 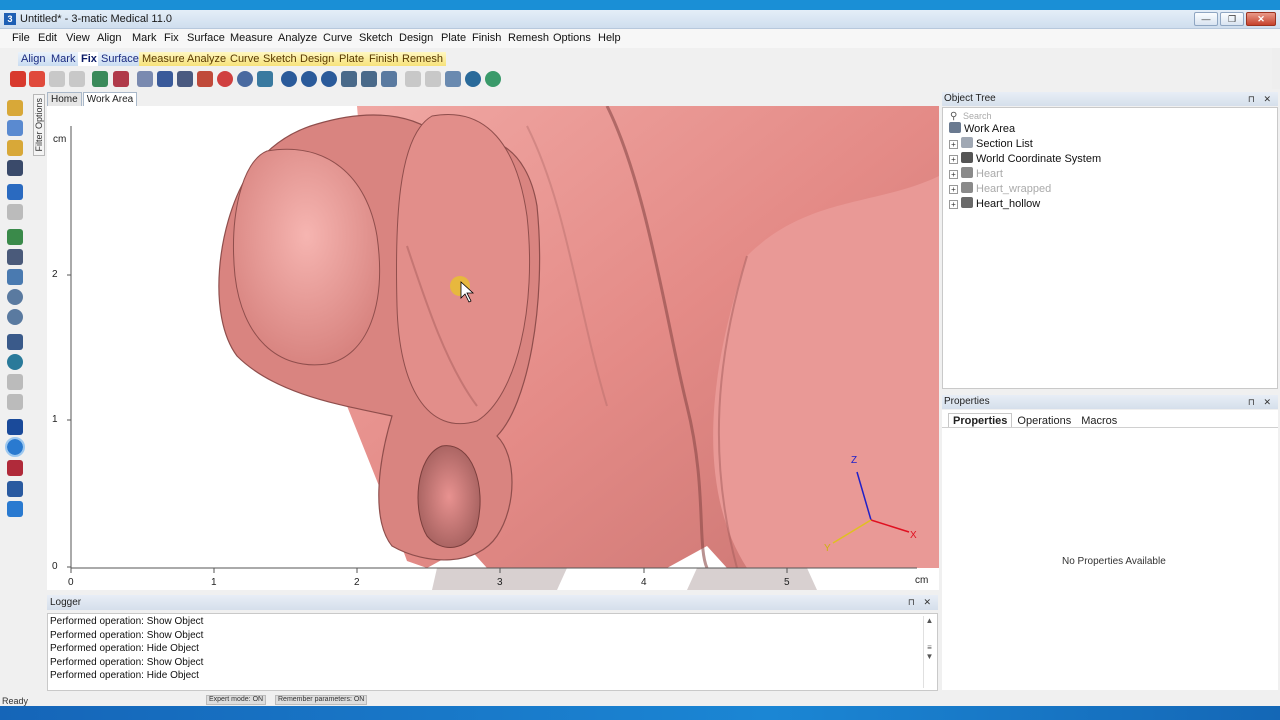 What do you see at coordinates (15, 447) in the screenshot?
I see `shading-icon` at bounding box center [15, 447].